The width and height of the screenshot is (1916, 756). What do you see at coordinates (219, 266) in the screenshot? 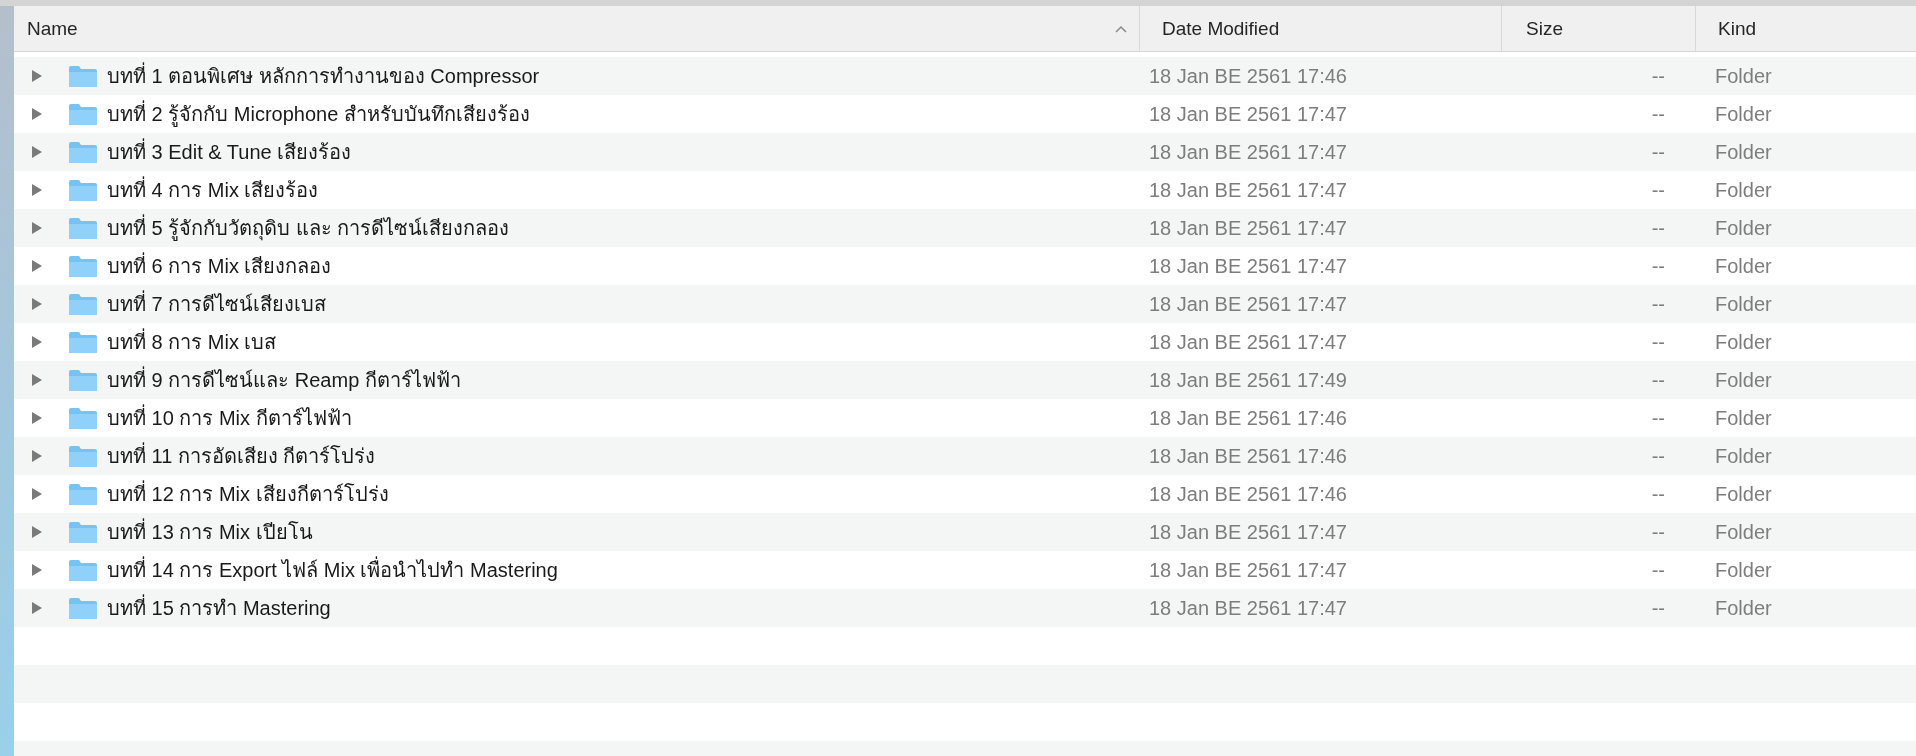
I see `file-name: บทที่ 6 การ Mix เสียงกลอง` at bounding box center [219, 266].